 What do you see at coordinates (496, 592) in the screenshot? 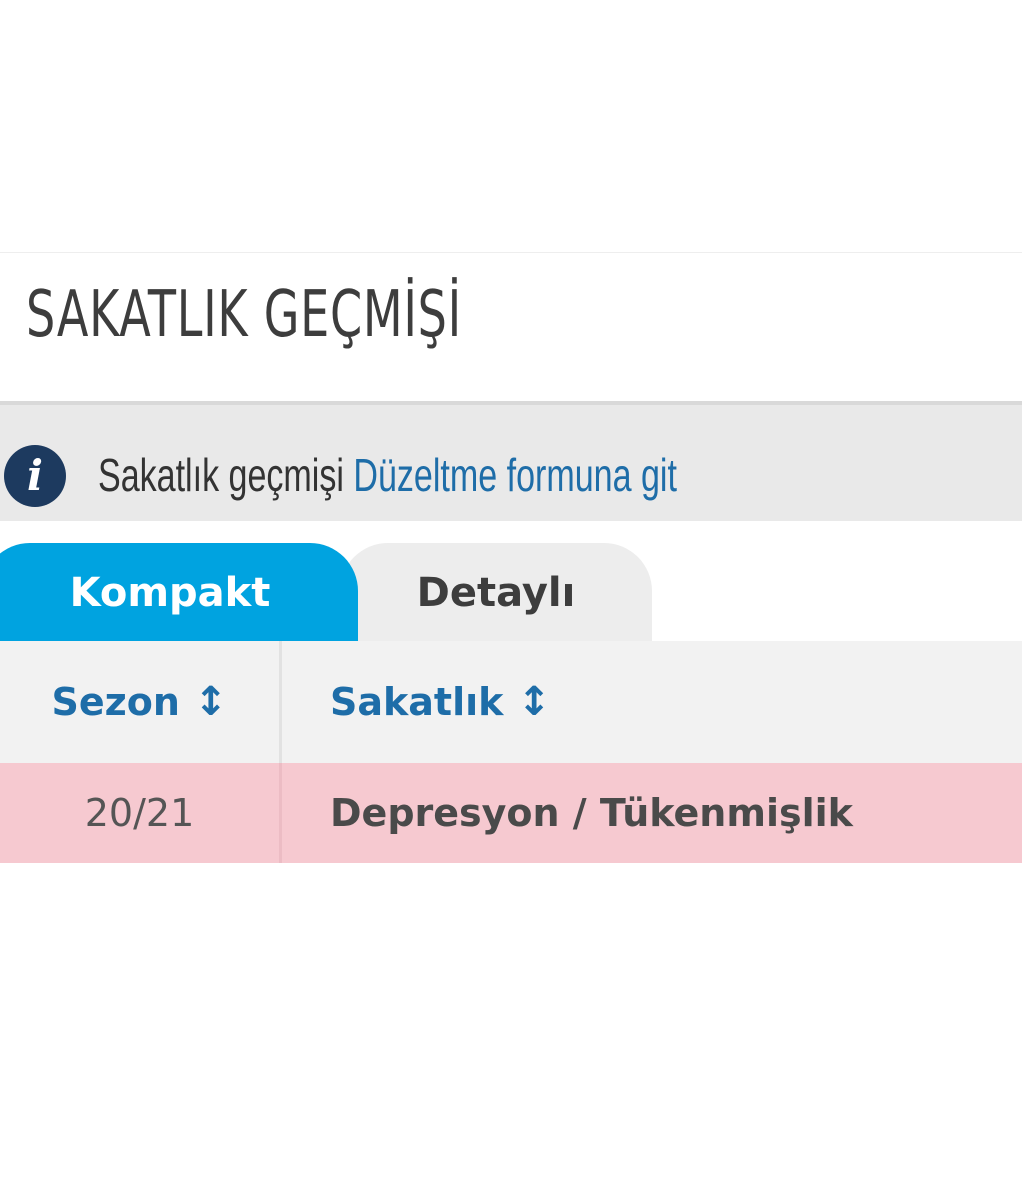
I see `tab-detayli: Detaylı` at bounding box center [496, 592].